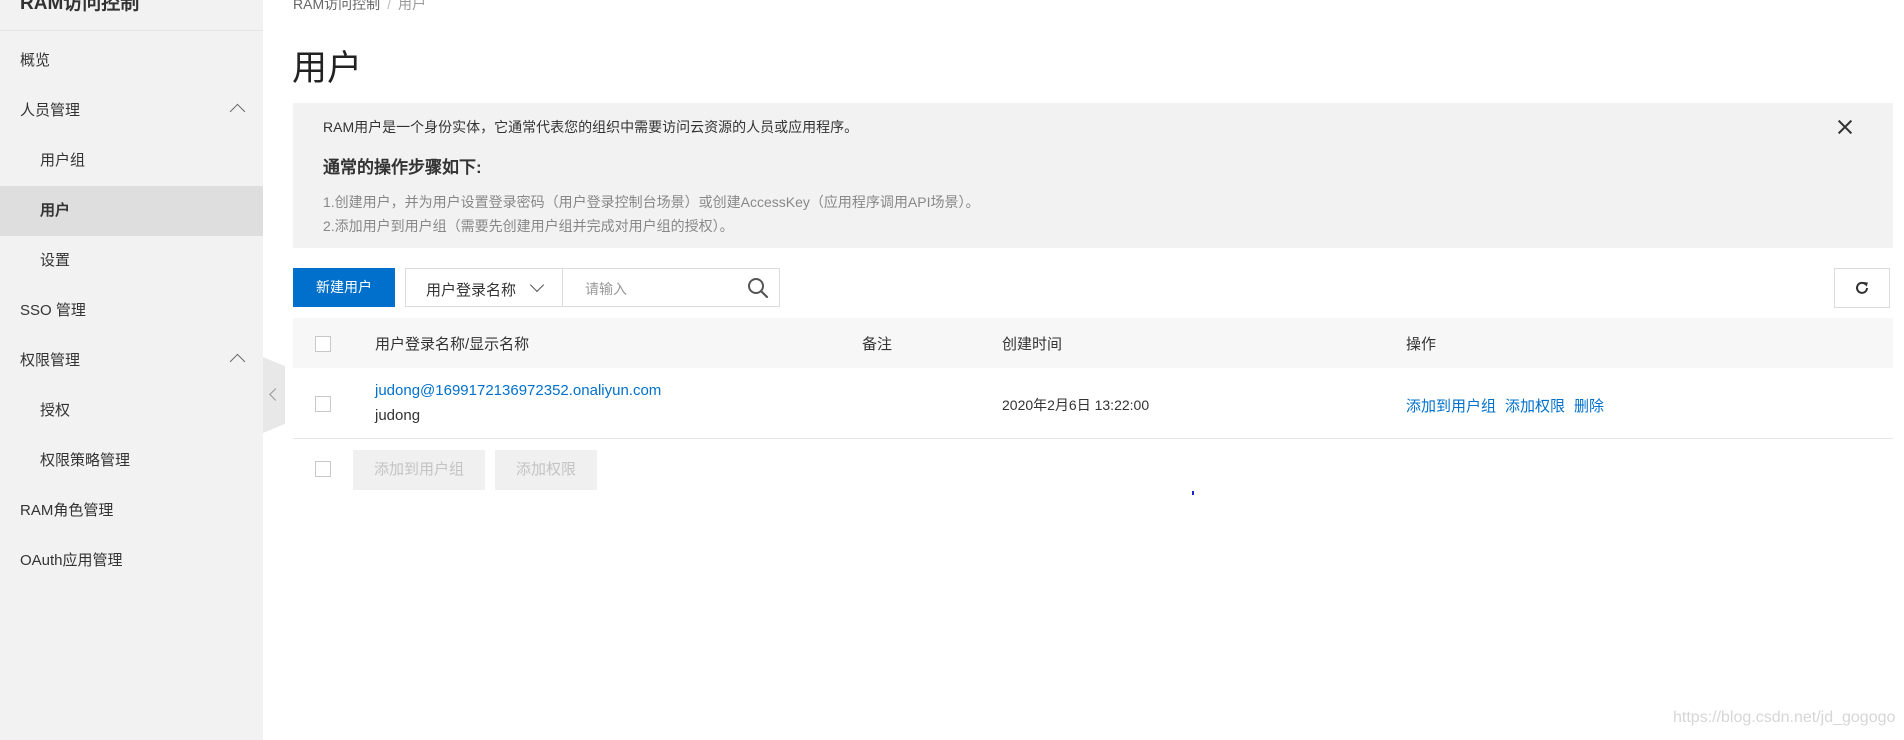  I want to click on stray-mark, so click(1193, 493).